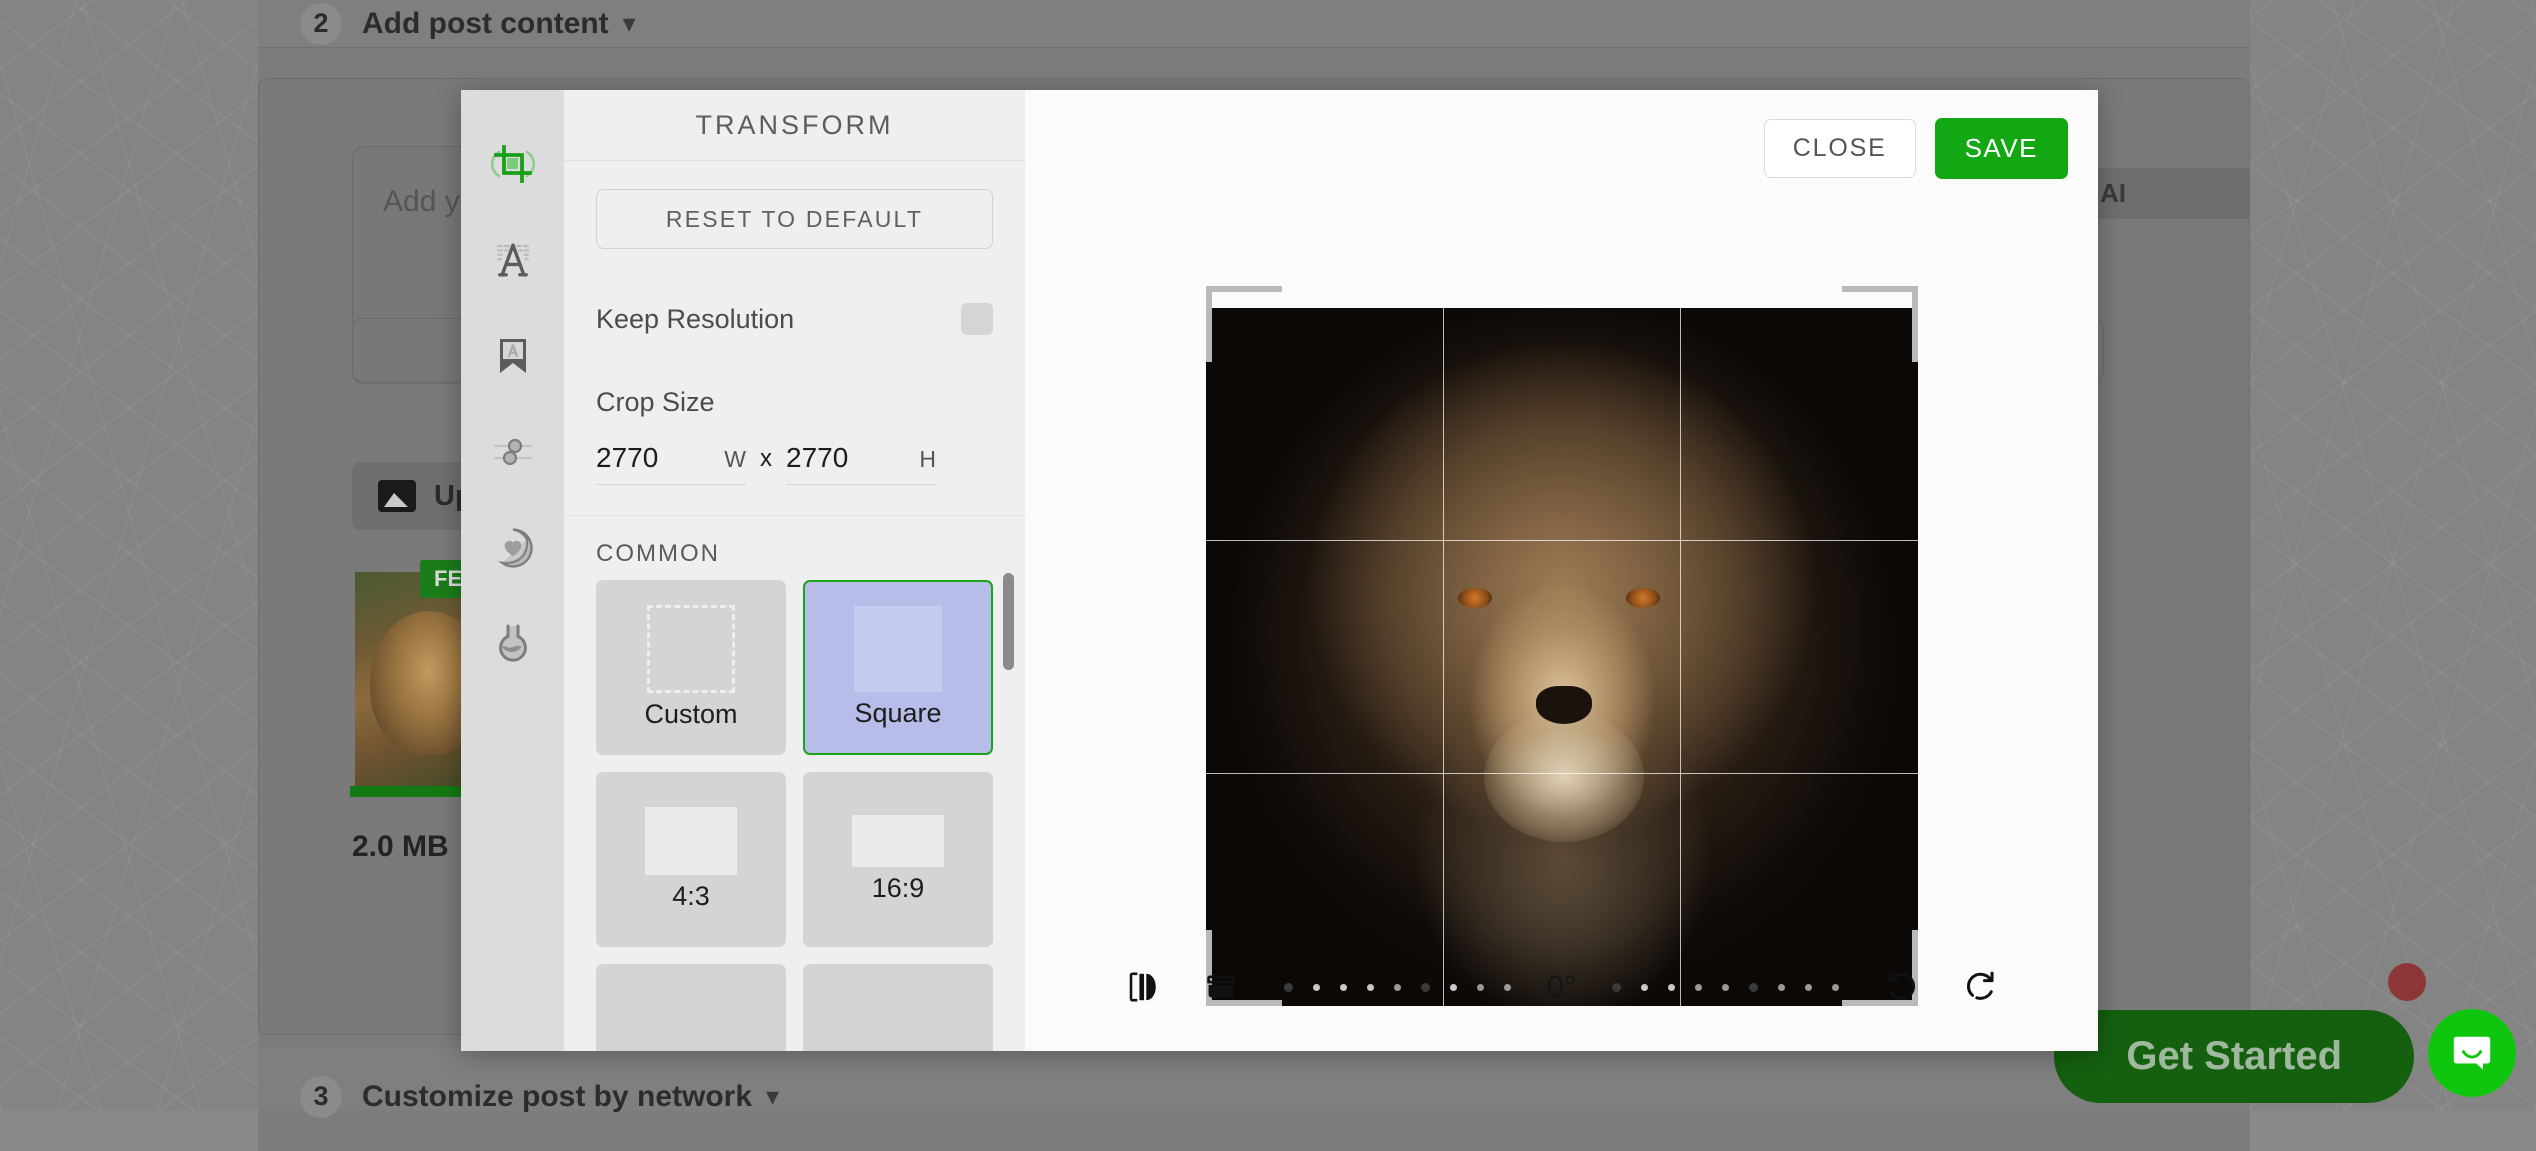 The height and width of the screenshot is (1151, 2536). I want to click on page-pattern-left, so click(129, 555).